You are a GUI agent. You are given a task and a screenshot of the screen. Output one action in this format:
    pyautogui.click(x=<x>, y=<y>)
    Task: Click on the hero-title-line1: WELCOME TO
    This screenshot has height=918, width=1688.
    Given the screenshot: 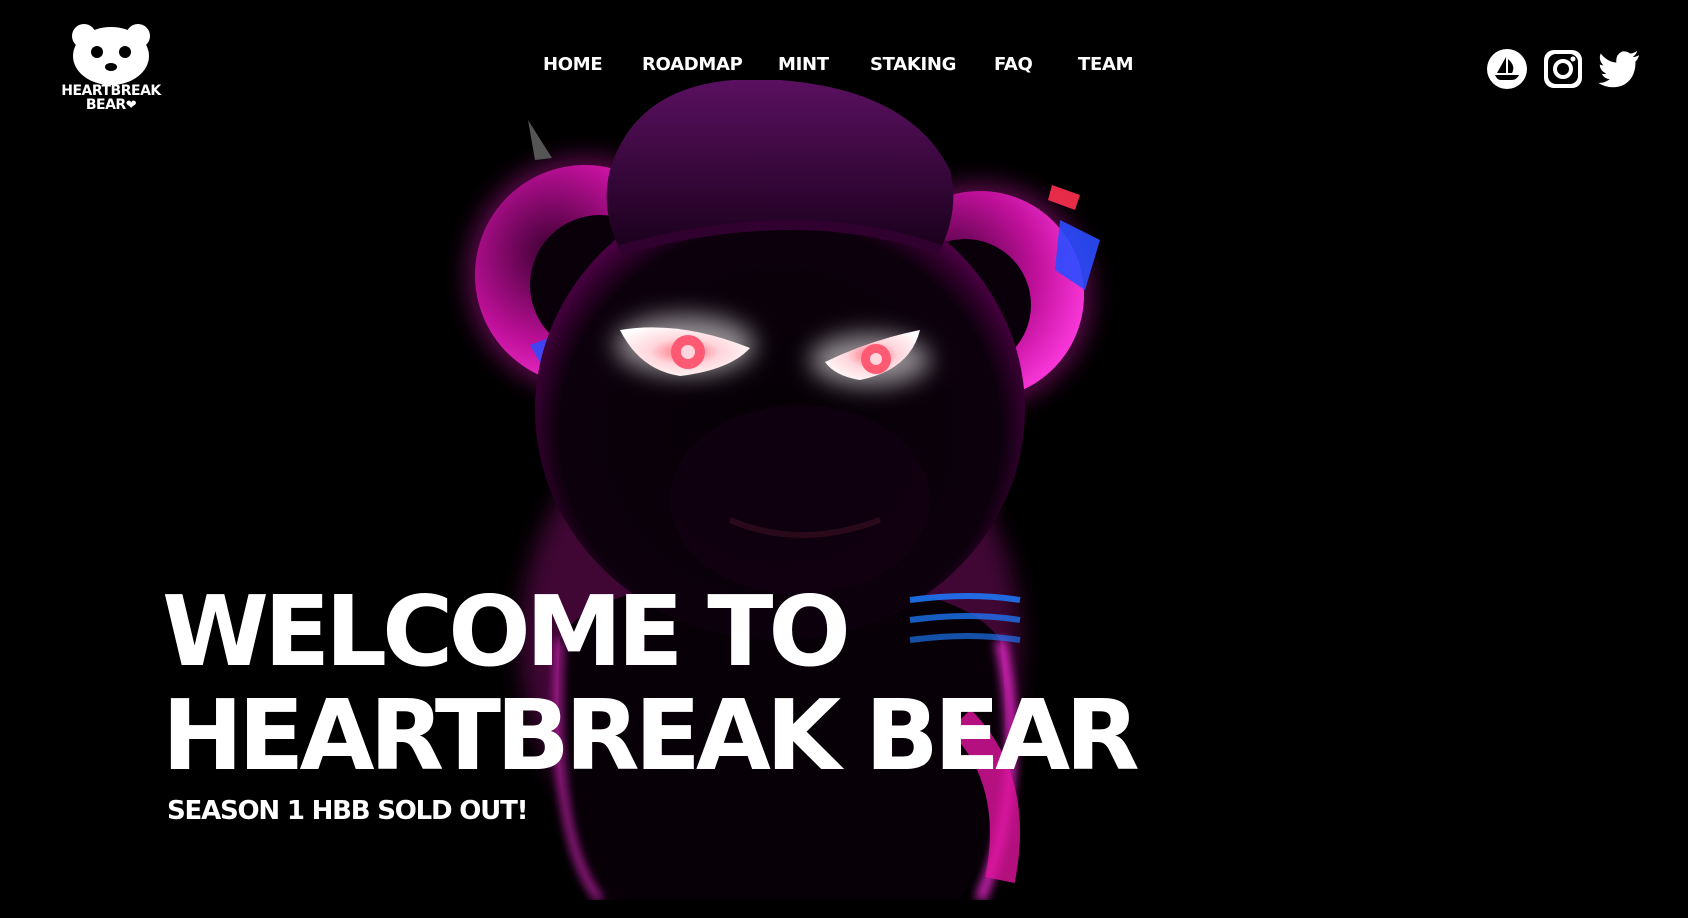 What is the action you would take?
    pyautogui.click(x=506, y=631)
    